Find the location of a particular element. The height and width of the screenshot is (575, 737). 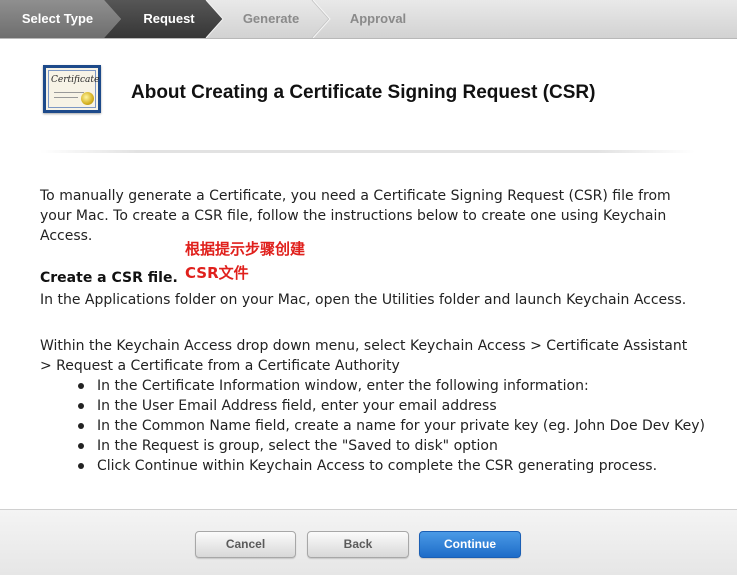

step-approval: Approval is located at coordinates (378, 19).